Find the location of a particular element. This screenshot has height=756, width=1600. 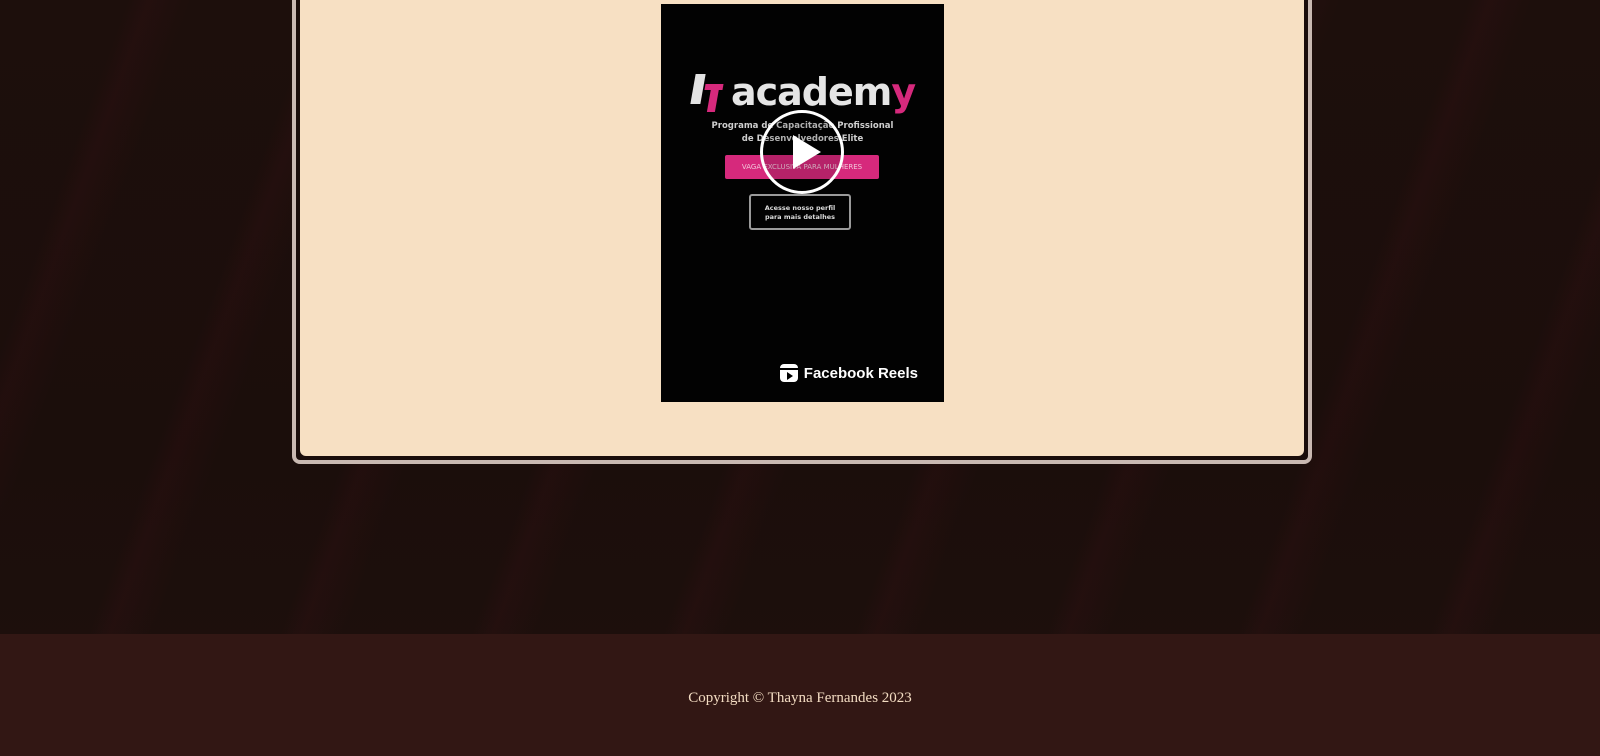

profile-callout: Acesse nosso perfil para mais detalhes is located at coordinates (800, 212).